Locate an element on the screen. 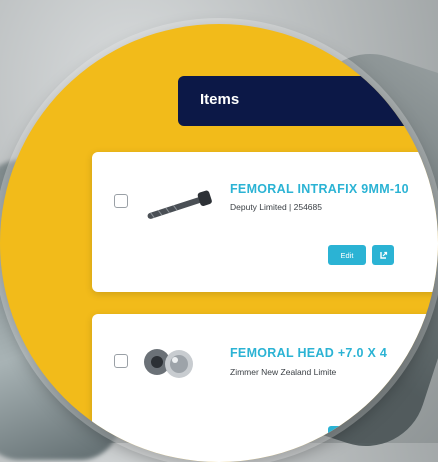  edit-button: Edit is located at coordinates (347, 255).